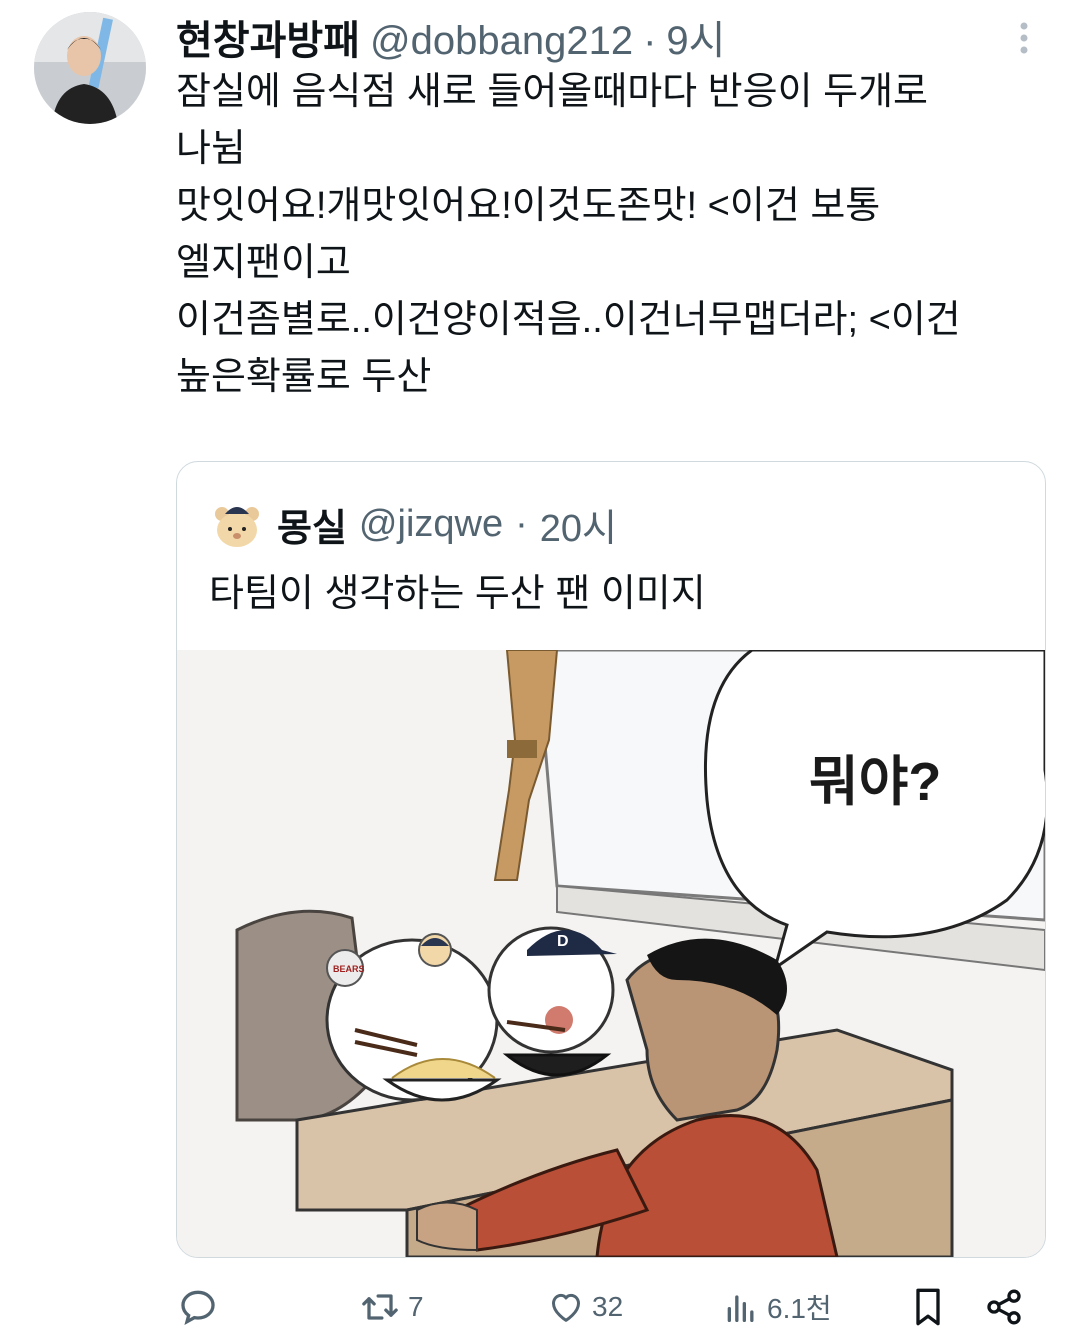  I want to click on quote-text: 타팀이 생각하는 두산 팬 이미지, so click(457, 594).